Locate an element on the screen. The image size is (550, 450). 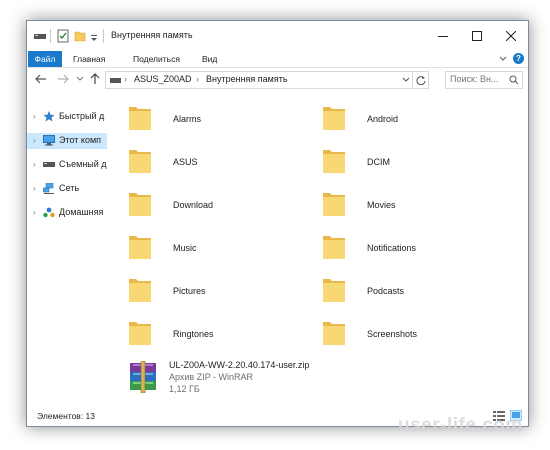
folder-item: Ringtones is located at coordinates (222, 336).